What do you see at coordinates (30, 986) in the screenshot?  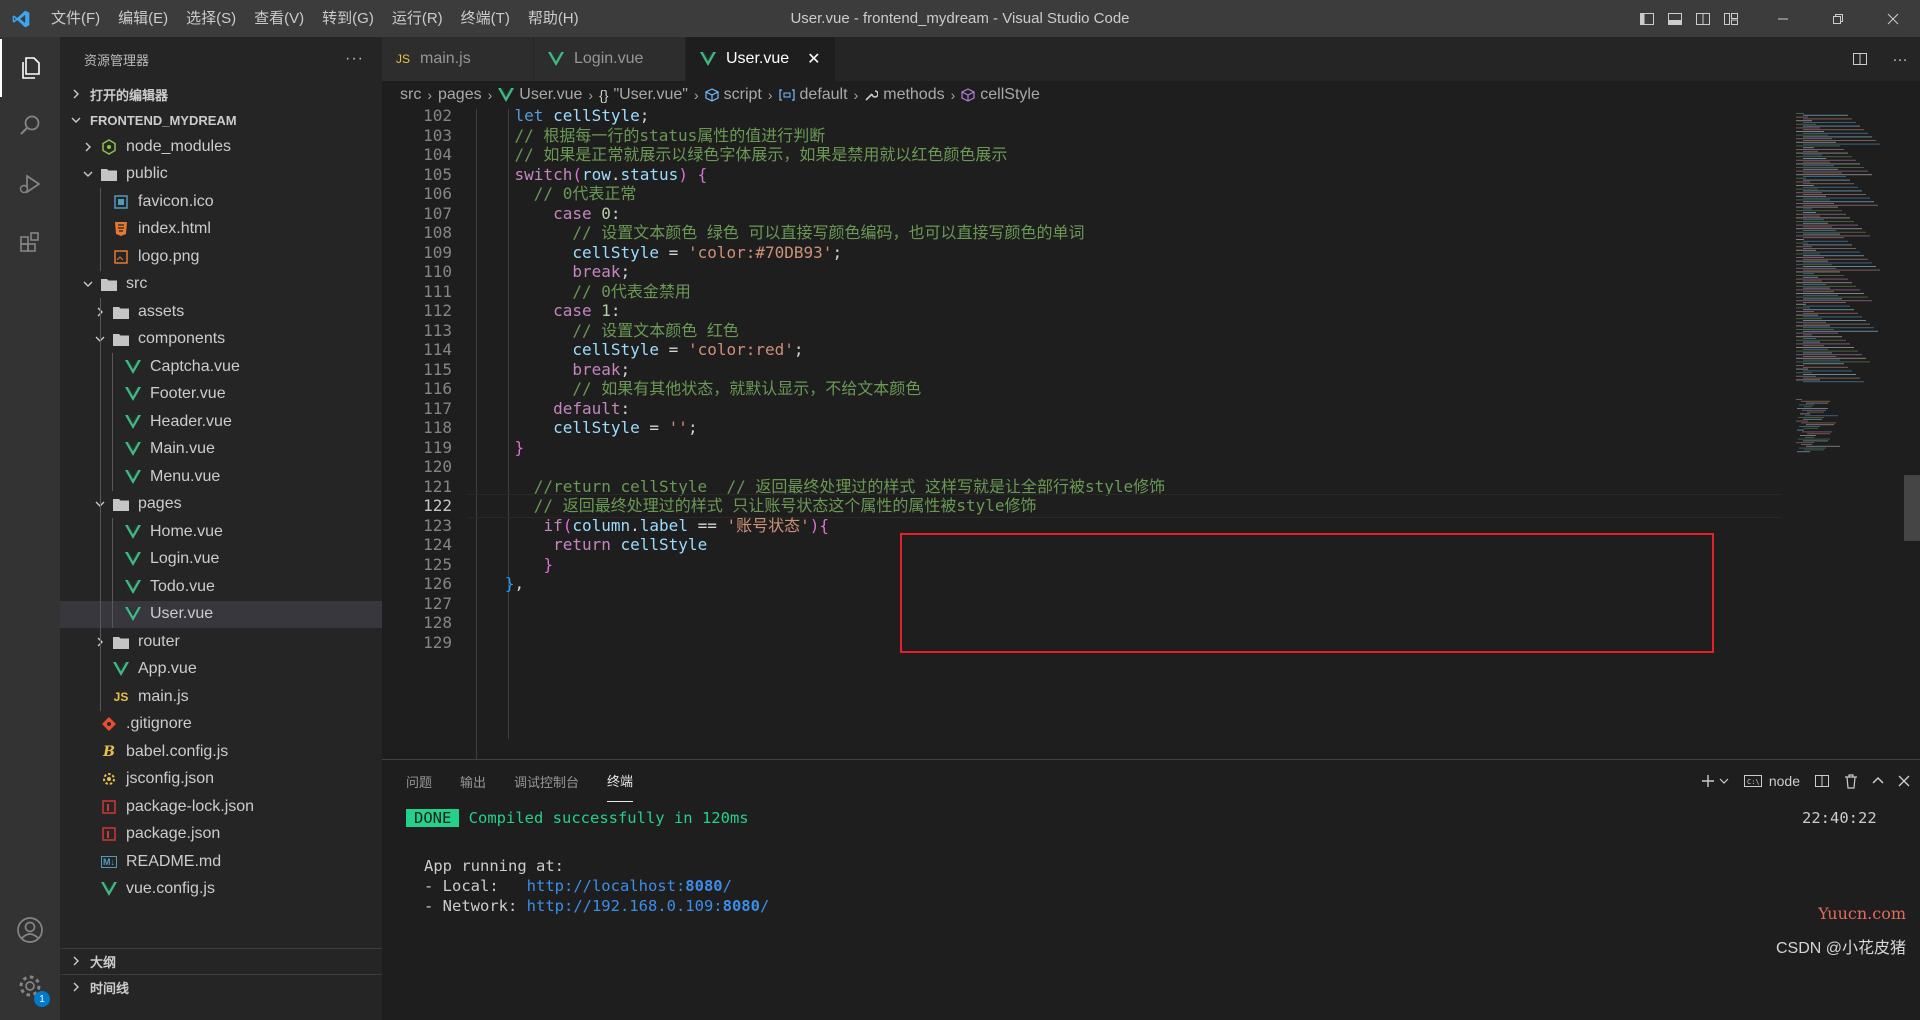 I see `manage-gear-icon: 1` at bounding box center [30, 986].